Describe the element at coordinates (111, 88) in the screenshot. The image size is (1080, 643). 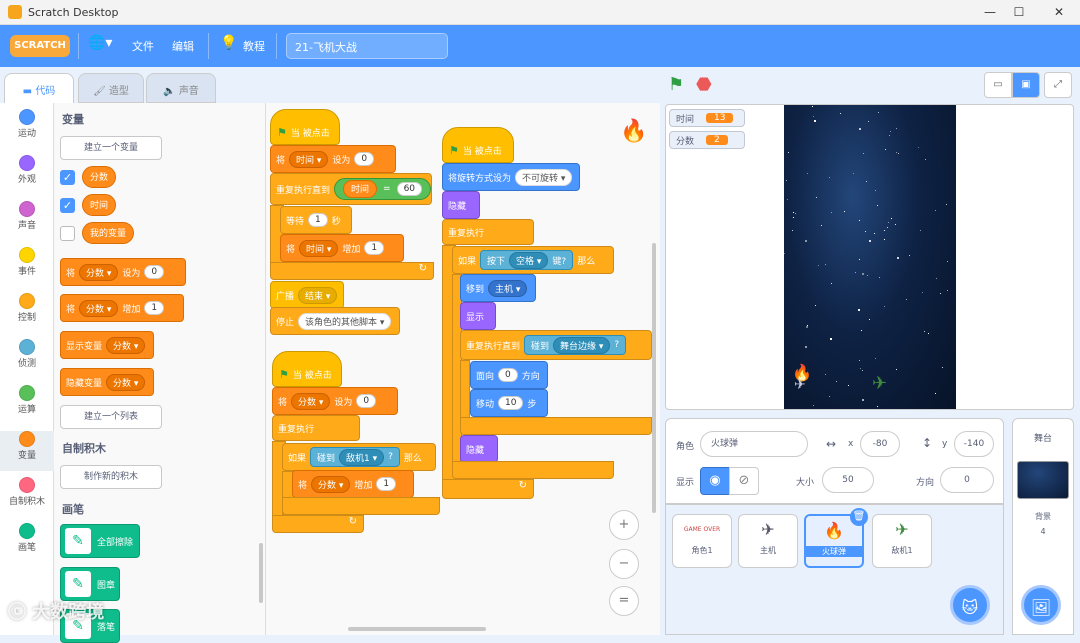
I see `tab-costumes: 🖌 造型` at that location.